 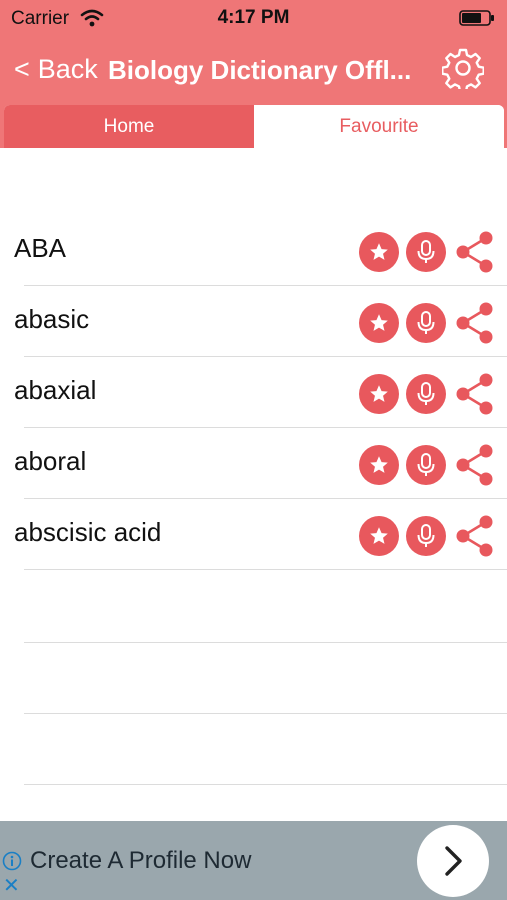 What do you see at coordinates (379, 126) in the screenshot?
I see `tab-favourite: Favourite` at bounding box center [379, 126].